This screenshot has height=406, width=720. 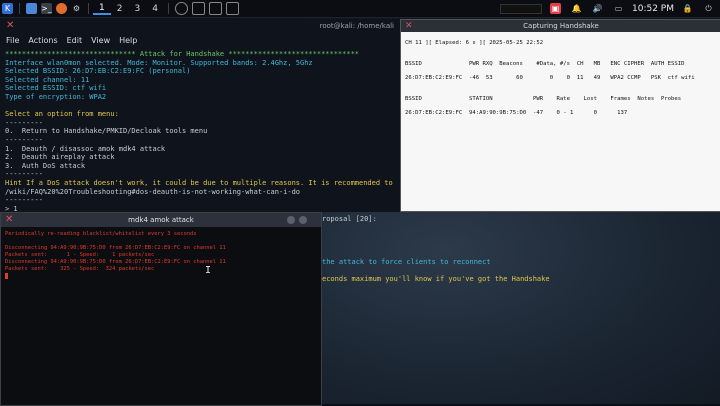 I want to click on window-title: ✕ mdk4 amok attack, so click(x=161, y=220).